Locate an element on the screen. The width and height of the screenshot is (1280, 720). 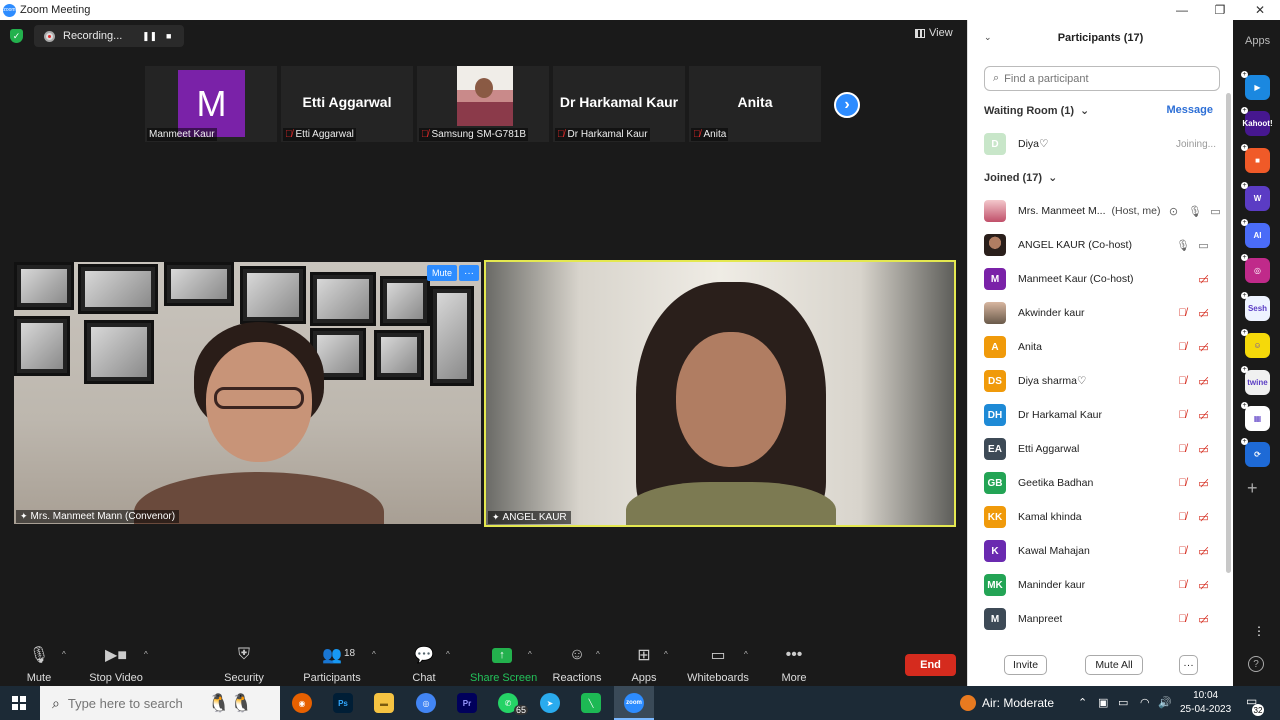
wooclap-icon: W is located at coordinates (1257, 198).